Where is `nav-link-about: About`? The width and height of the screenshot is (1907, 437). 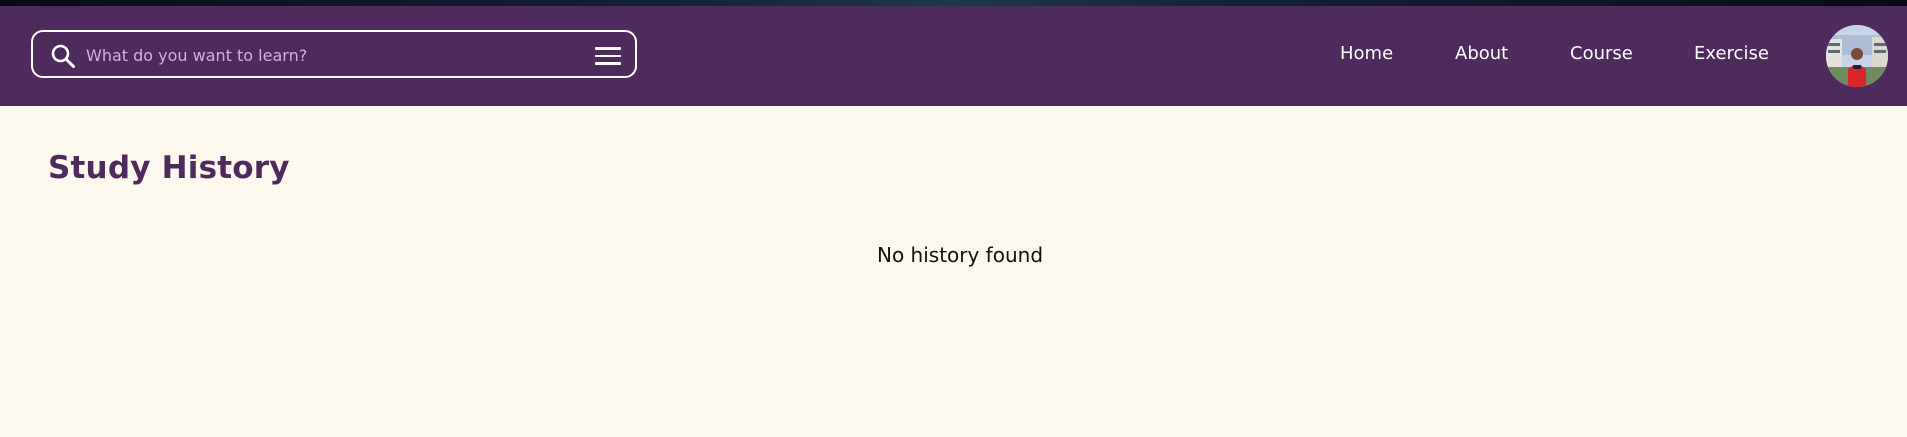 nav-link-about: About is located at coordinates (1481, 53).